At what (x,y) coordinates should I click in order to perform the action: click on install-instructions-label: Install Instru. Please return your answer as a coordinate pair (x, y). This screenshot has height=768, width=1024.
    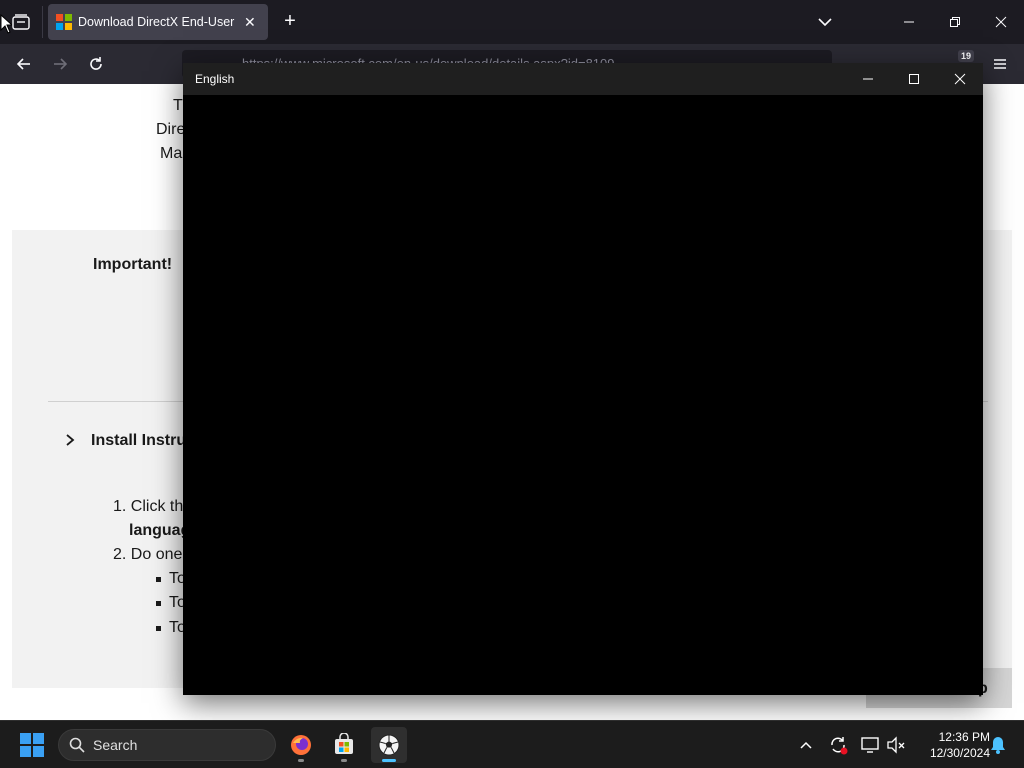
    Looking at the image, I should click on (139, 440).